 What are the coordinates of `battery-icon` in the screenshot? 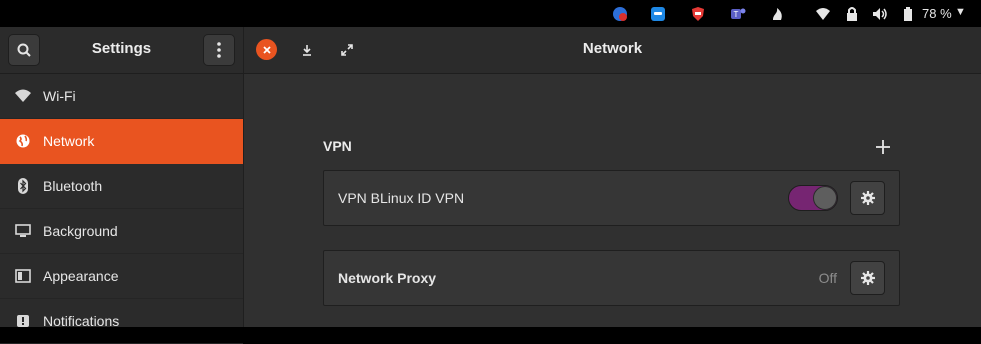 It's located at (908, 14).